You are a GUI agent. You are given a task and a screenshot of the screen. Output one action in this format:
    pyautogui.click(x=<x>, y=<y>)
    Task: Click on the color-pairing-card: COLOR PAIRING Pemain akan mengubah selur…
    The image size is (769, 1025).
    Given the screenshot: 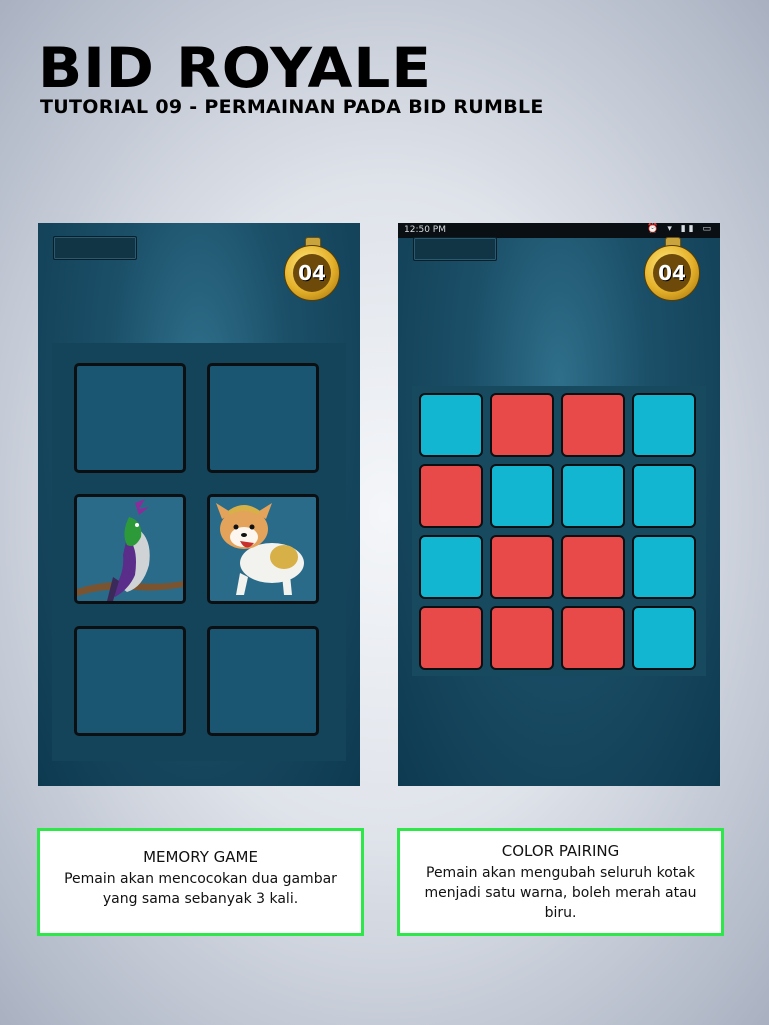 What is the action you would take?
    pyautogui.click(x=560, y=882)
    